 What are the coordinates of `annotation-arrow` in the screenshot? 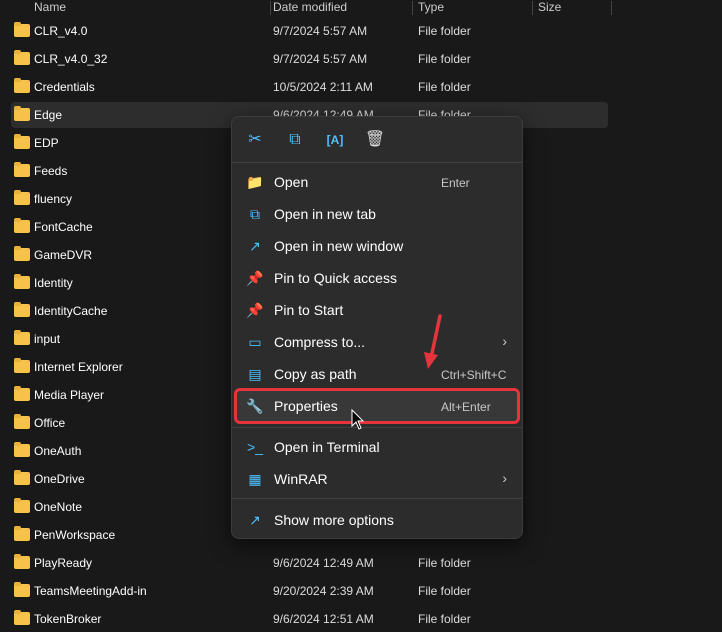 It's located at (396, 372).